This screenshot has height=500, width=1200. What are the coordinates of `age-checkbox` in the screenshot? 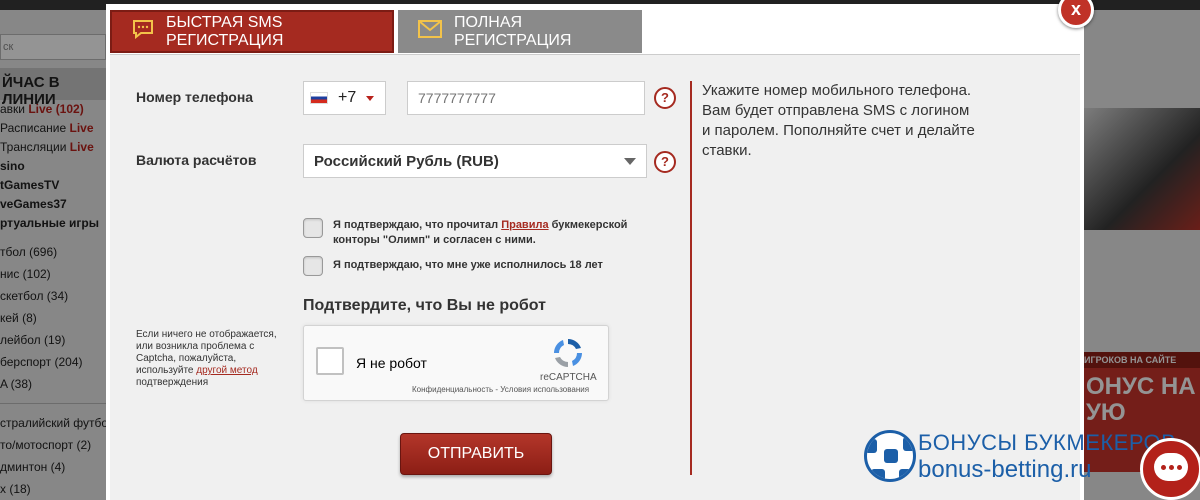 It's located at (313, 266).